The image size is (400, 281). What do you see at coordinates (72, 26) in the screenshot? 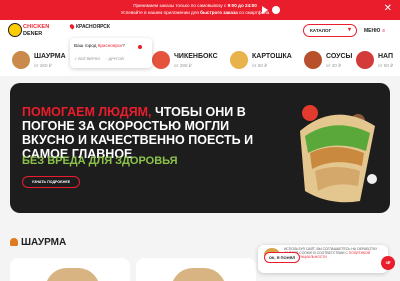
I see `location-pin-icon` at bounding box center [72, 26].